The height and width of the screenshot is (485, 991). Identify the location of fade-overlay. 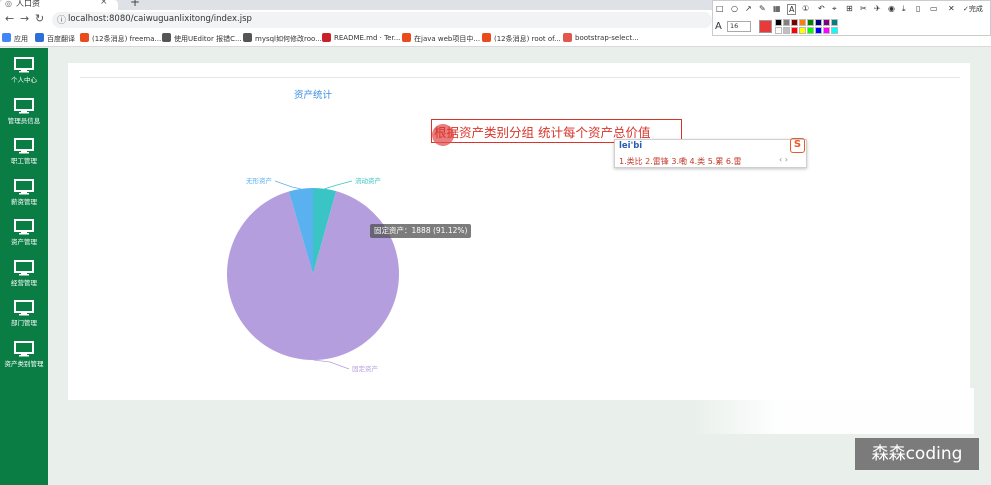
(834, 411).